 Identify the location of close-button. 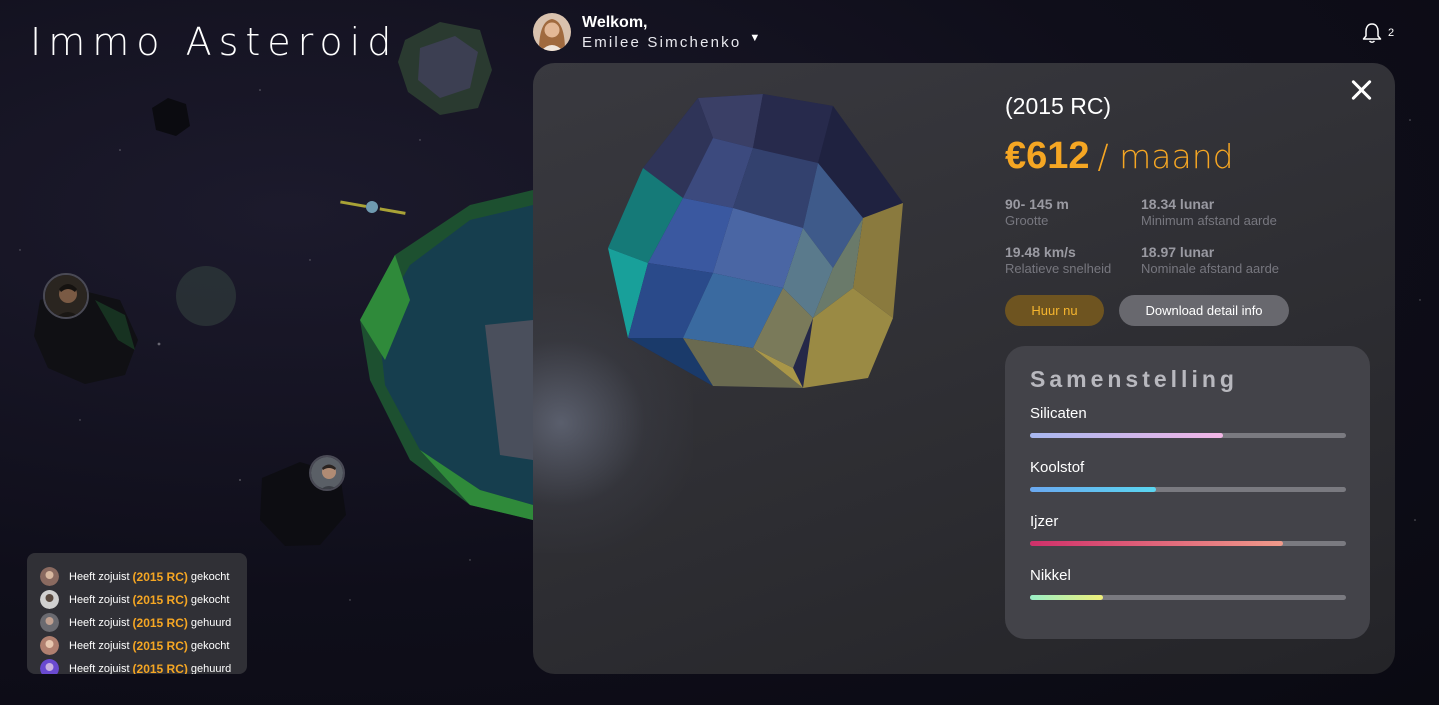
(1361, 90).